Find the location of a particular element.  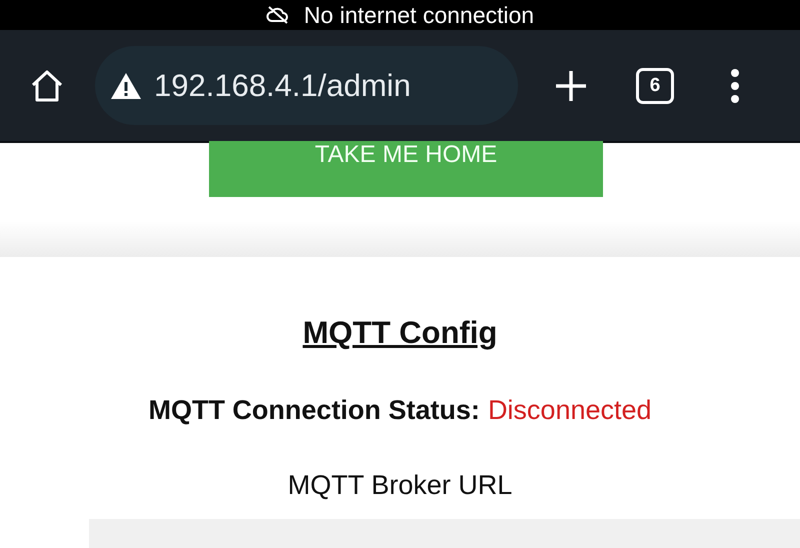

section-title: MQTT Config is located at coordinates (400, 333).